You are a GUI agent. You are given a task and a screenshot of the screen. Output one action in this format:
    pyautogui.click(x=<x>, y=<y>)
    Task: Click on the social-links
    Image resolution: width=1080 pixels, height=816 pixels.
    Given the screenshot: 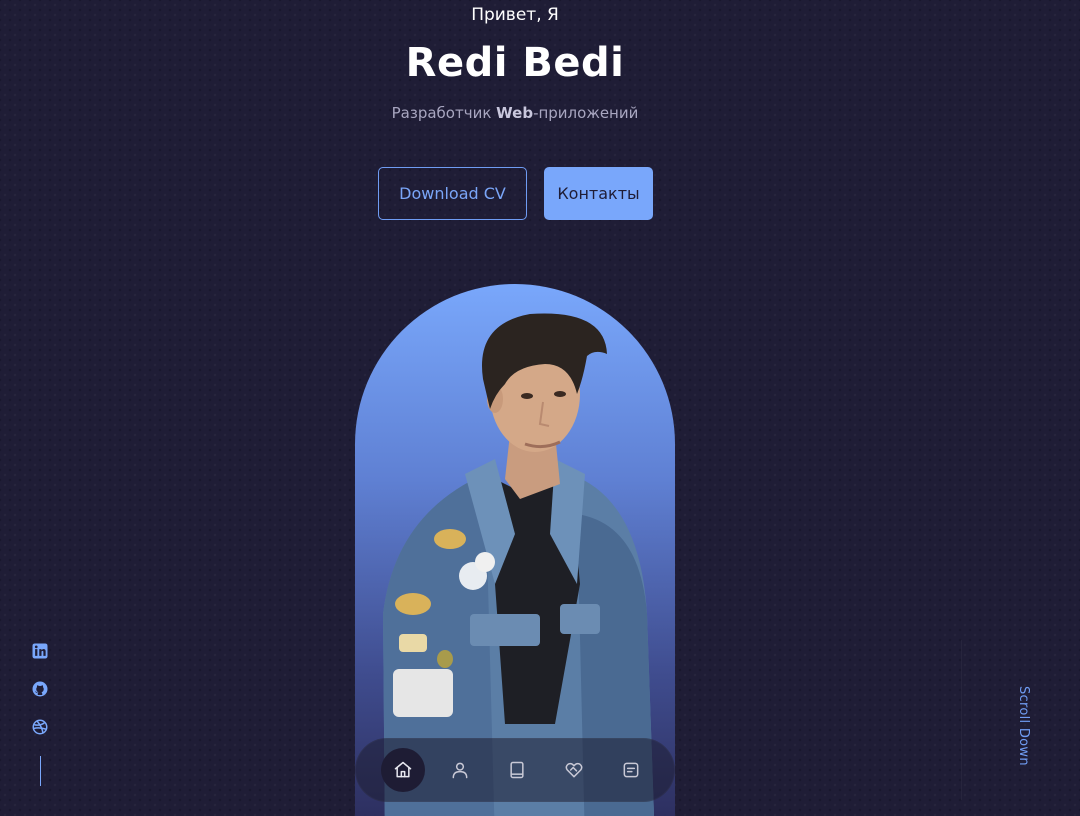 What is the action you would take?
    pyautogui.click(x=40, y=714)
    